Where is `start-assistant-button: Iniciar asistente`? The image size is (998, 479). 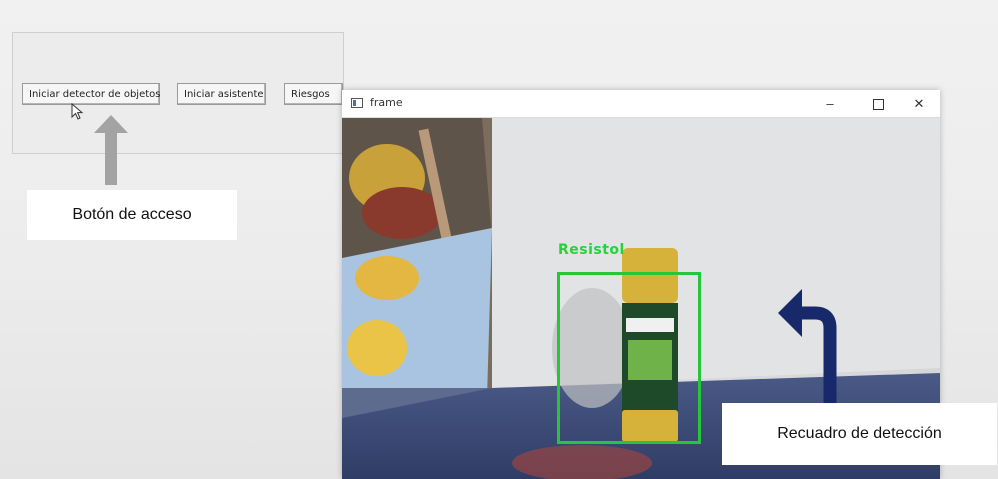
start-assistant-button: Iniciar asistente is located at coordinates (221, 94).